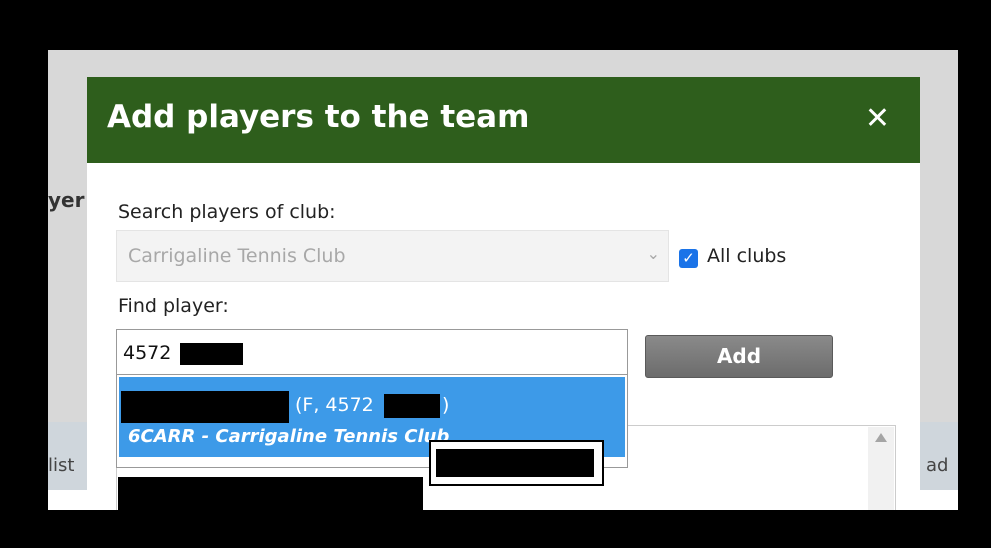  Describe the element at coordinates (237, 256) in the screenshot. I see `club-select-value: Carrigaline Tennis Club` at that location.